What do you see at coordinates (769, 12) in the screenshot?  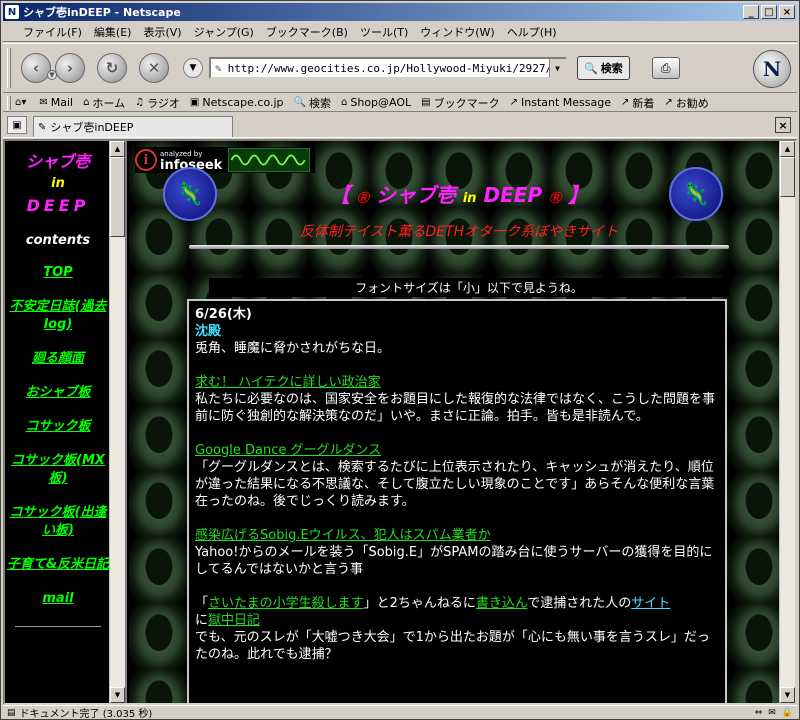 I see `maximize-button: □` at bounding box center [769, 12].